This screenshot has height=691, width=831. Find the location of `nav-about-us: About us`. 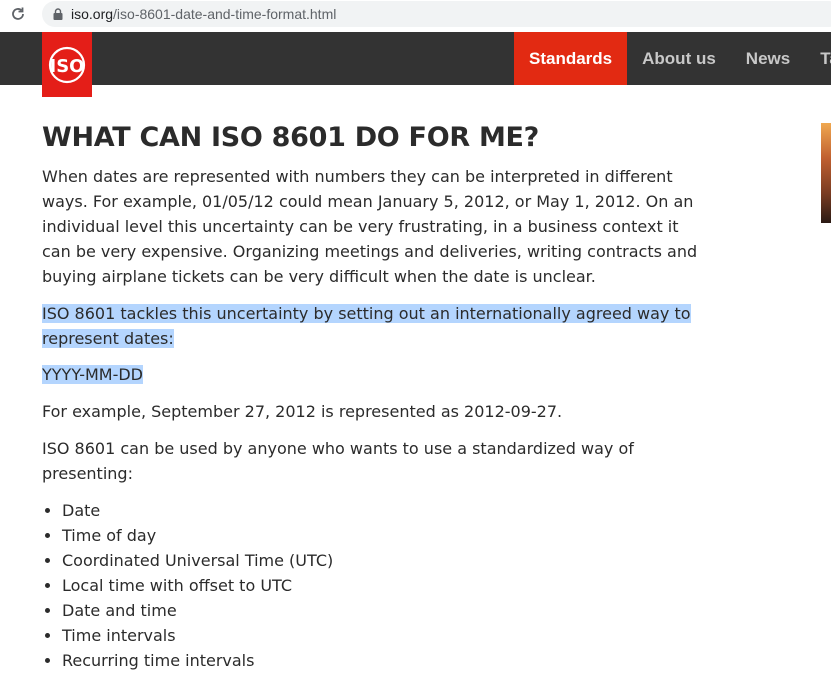

nav-about-us: About us is located at coordinates (679, 58).